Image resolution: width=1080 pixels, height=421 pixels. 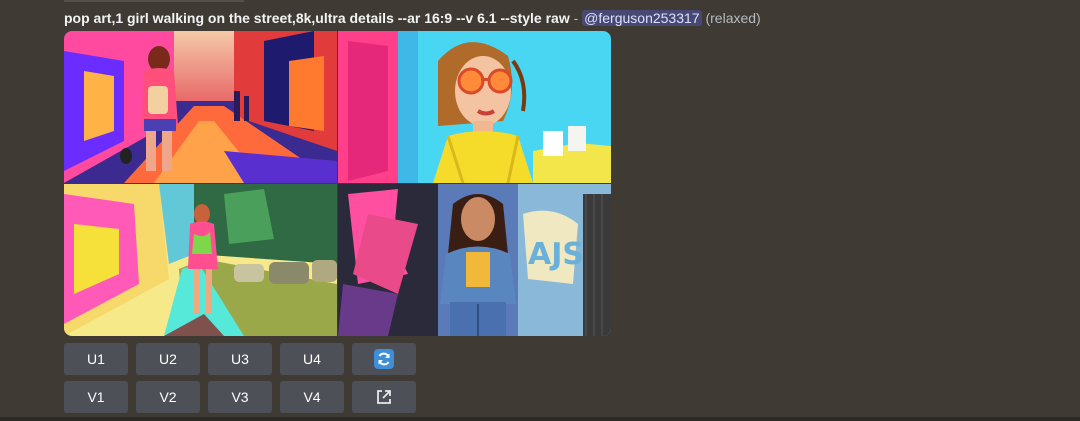 I want to click on web-link-button, so click(x=384, y=397).